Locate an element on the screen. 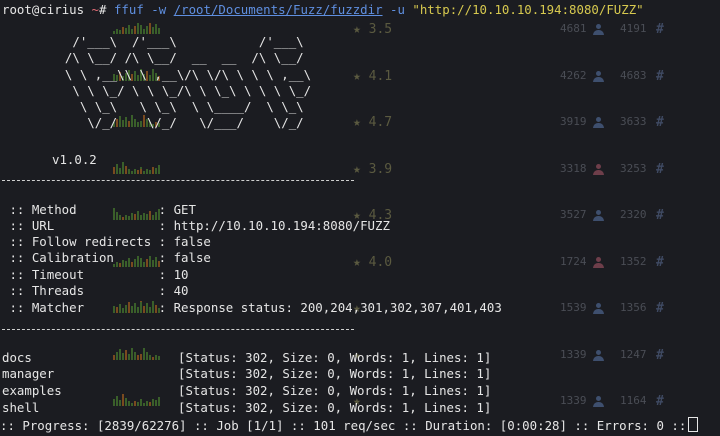  result-path: shell is located at coordinates (21, 407).